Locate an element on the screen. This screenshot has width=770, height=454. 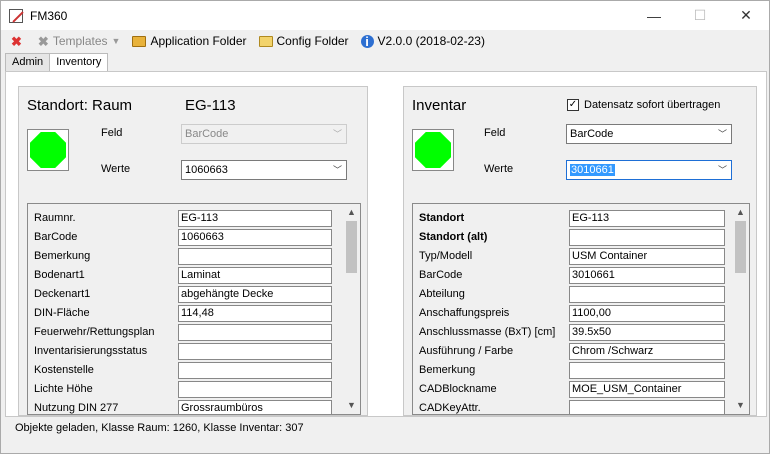
table-row: Anschaffungspreis 1100,00 is located at coordinates (571, 314).